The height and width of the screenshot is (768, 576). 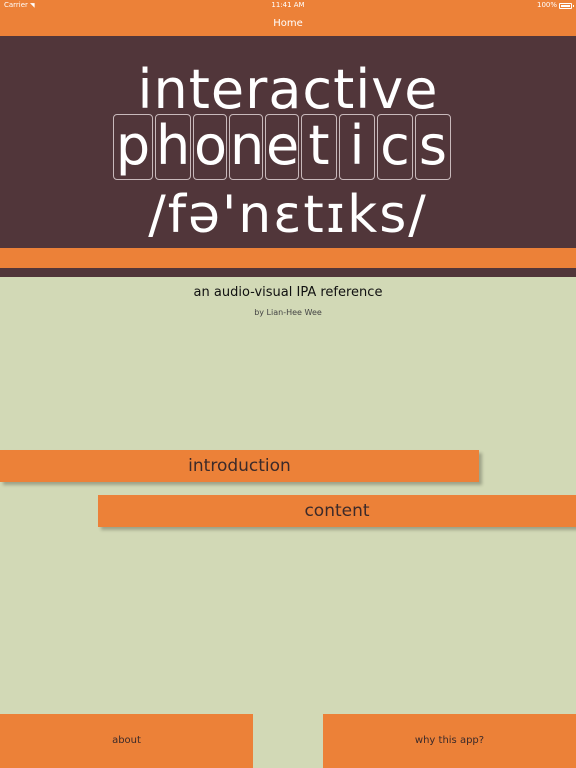 I want to click on status-time: 11:41 AM, so click(x=288, y=5).